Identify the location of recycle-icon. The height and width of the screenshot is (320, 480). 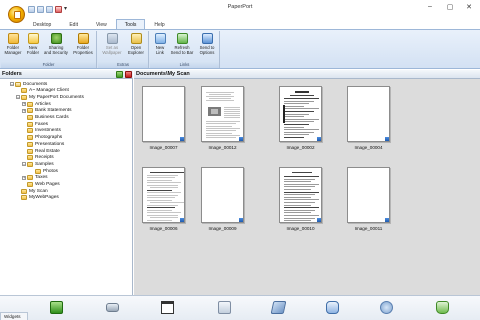
(442, 307).